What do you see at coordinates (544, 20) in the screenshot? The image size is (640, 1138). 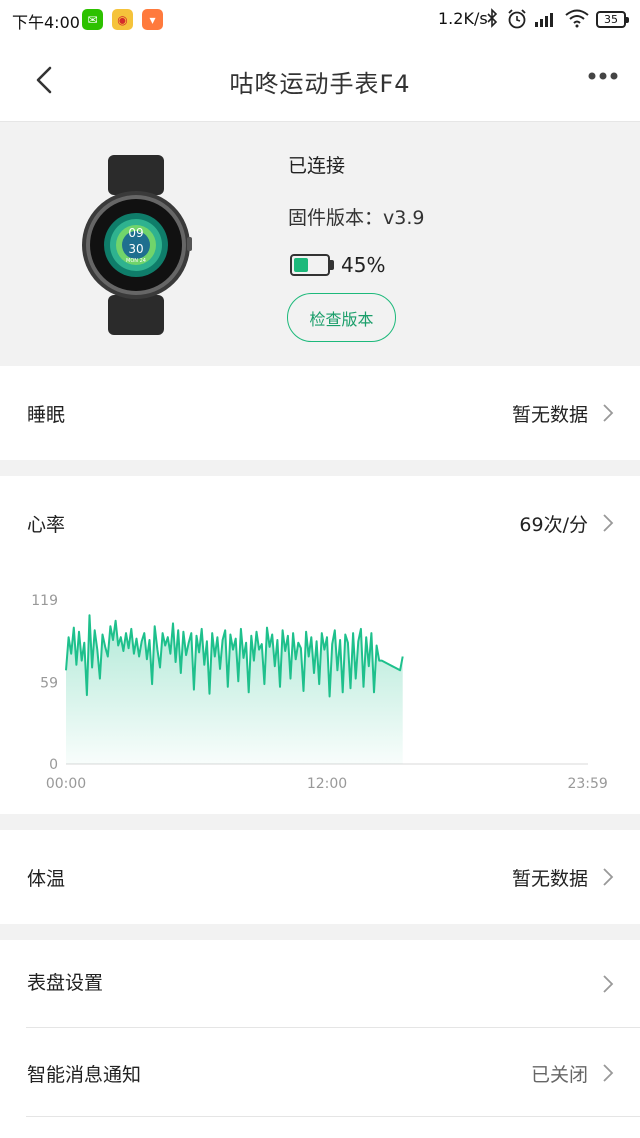 I see `signal-icon` at bounding box center [544, 20].